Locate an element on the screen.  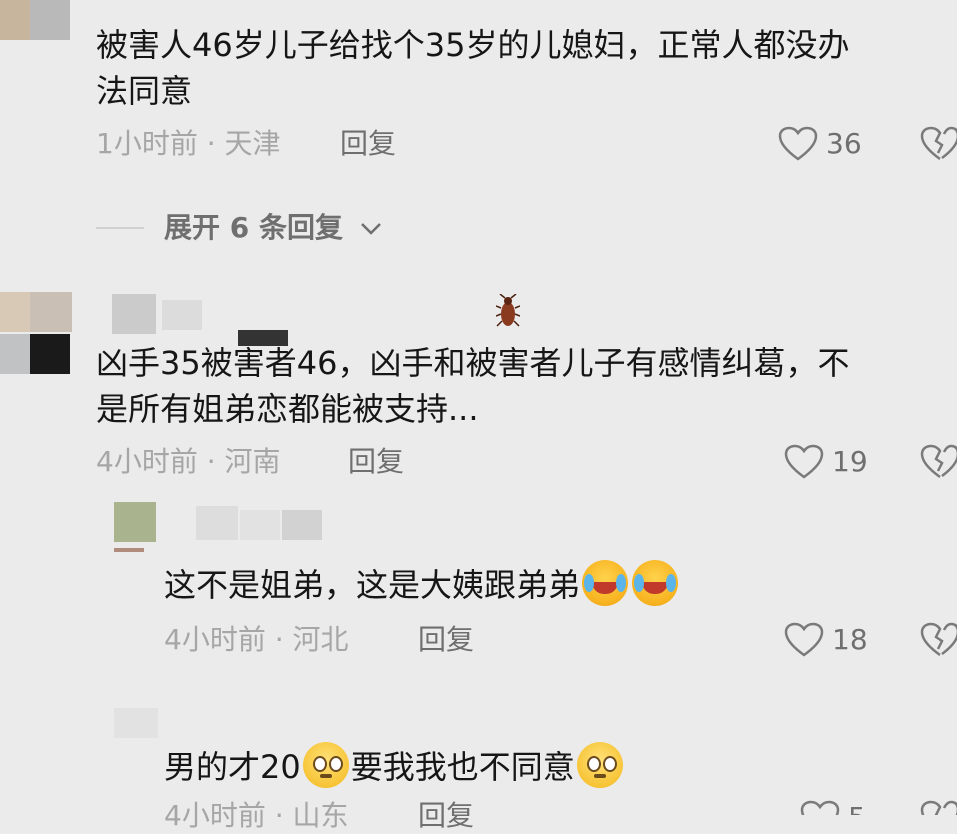
reply-meta: 4小时前 · 河北 is located at coordinates (256, 640).